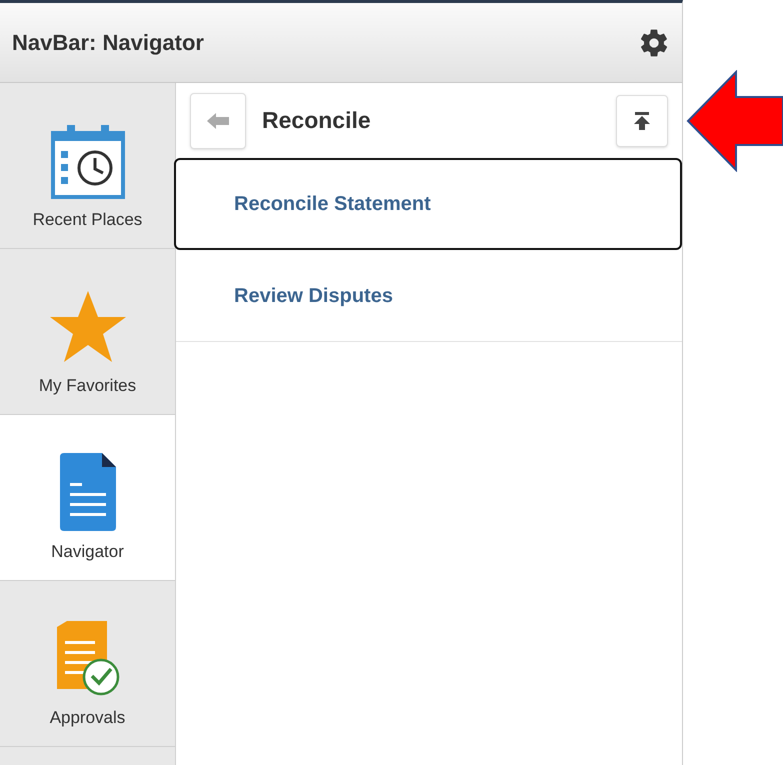  I want to click on document-icon, so click(88, 491).